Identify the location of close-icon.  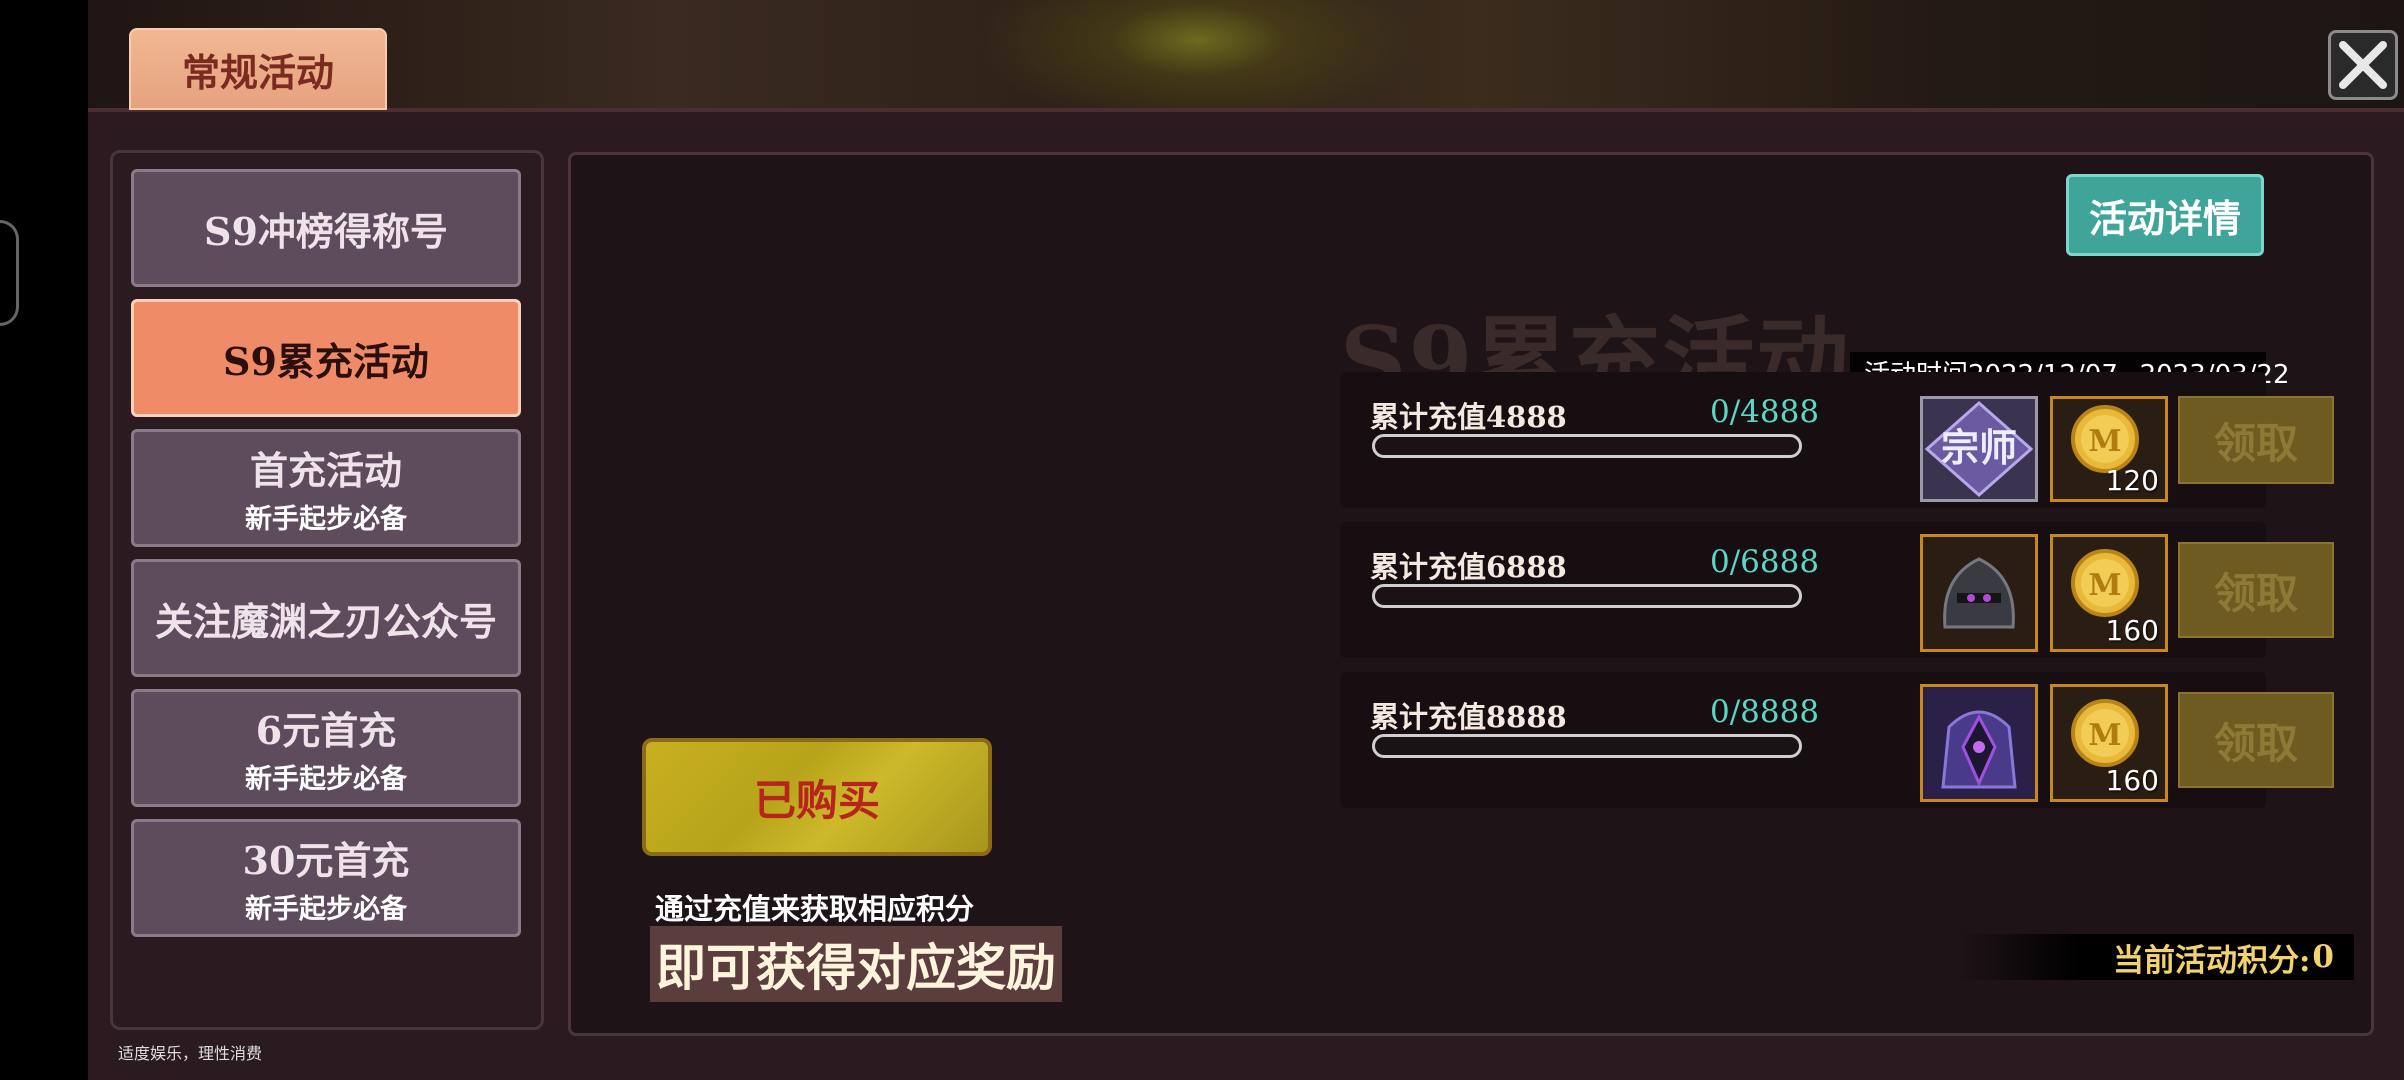
(2363, 65).